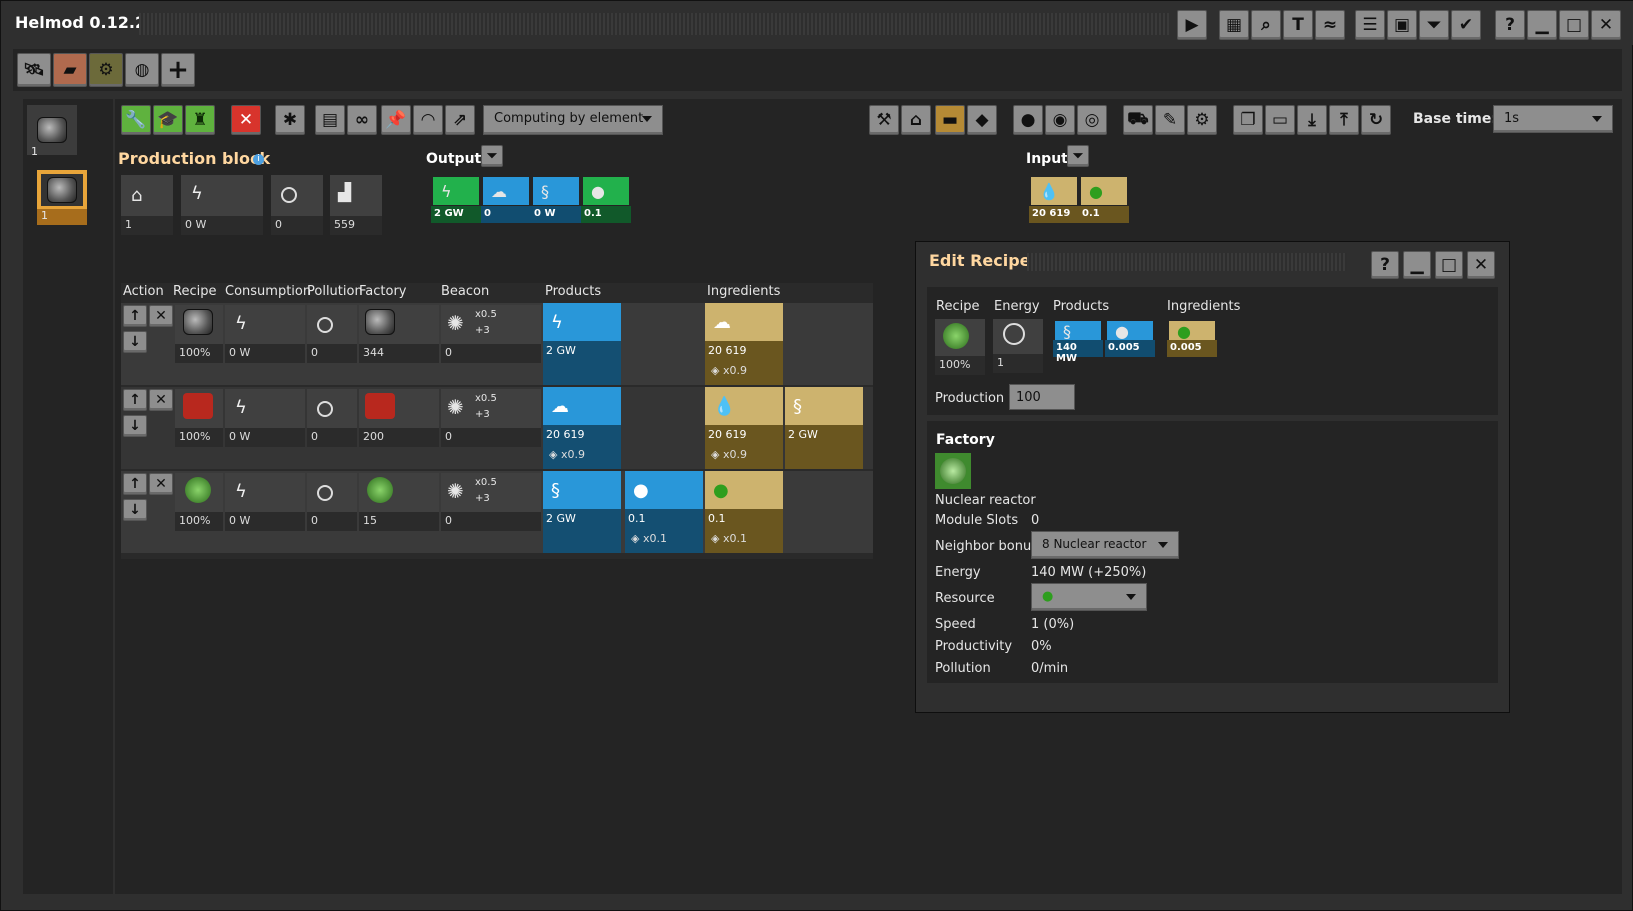 The width and height of the screenshot is (1633, 911). What do you see at coordinates (1553, 119) in the screenshot?
I see `base-time-dropdown: 1s` at bounding box center [1553, 119].